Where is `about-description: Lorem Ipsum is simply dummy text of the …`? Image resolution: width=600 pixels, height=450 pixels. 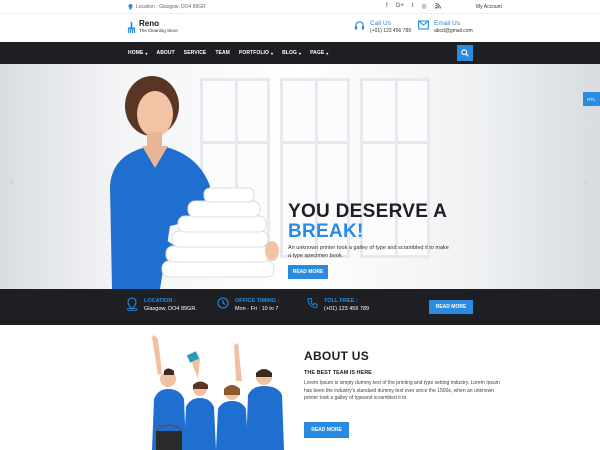 about-description: Lorem Ipsum is simply dummy text of the … is located at coordinates (402, 390).